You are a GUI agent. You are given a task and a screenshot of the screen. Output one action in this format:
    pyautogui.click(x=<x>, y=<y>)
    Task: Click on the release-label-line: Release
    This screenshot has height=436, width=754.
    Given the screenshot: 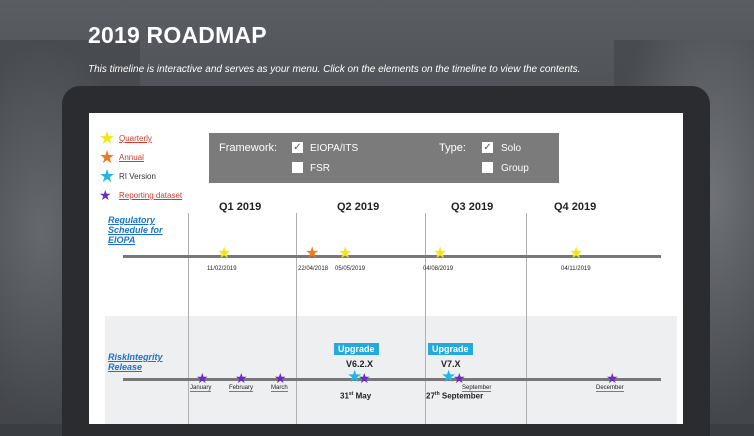 What is the action you would take?
    pyautogui.click(x=125, y=367)
    